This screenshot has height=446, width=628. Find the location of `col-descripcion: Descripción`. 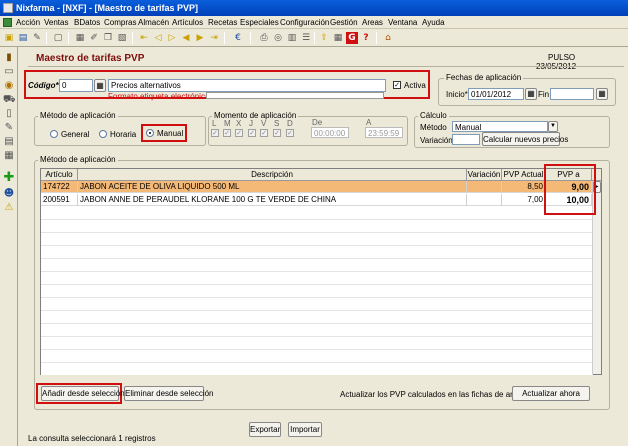

col-descripcion: Descripción is located at coordinates (272, 175).